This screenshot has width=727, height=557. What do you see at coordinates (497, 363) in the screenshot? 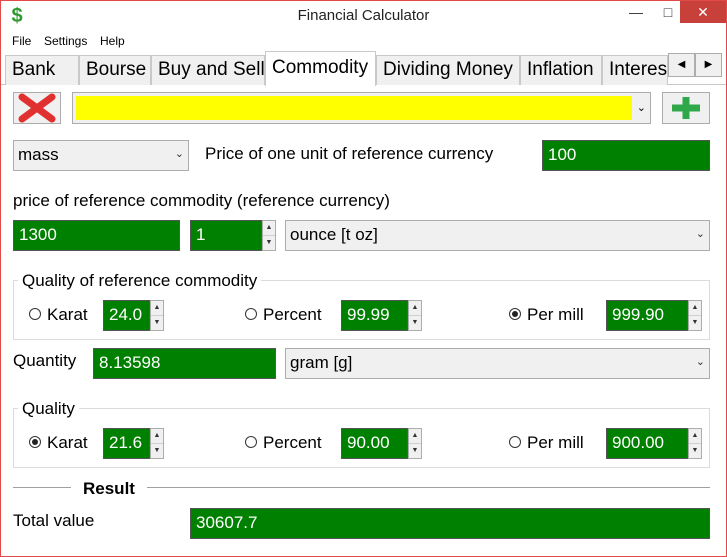
I see `quantity-unit-select: gram [g] ⌄` at bounding box center [497, 363].